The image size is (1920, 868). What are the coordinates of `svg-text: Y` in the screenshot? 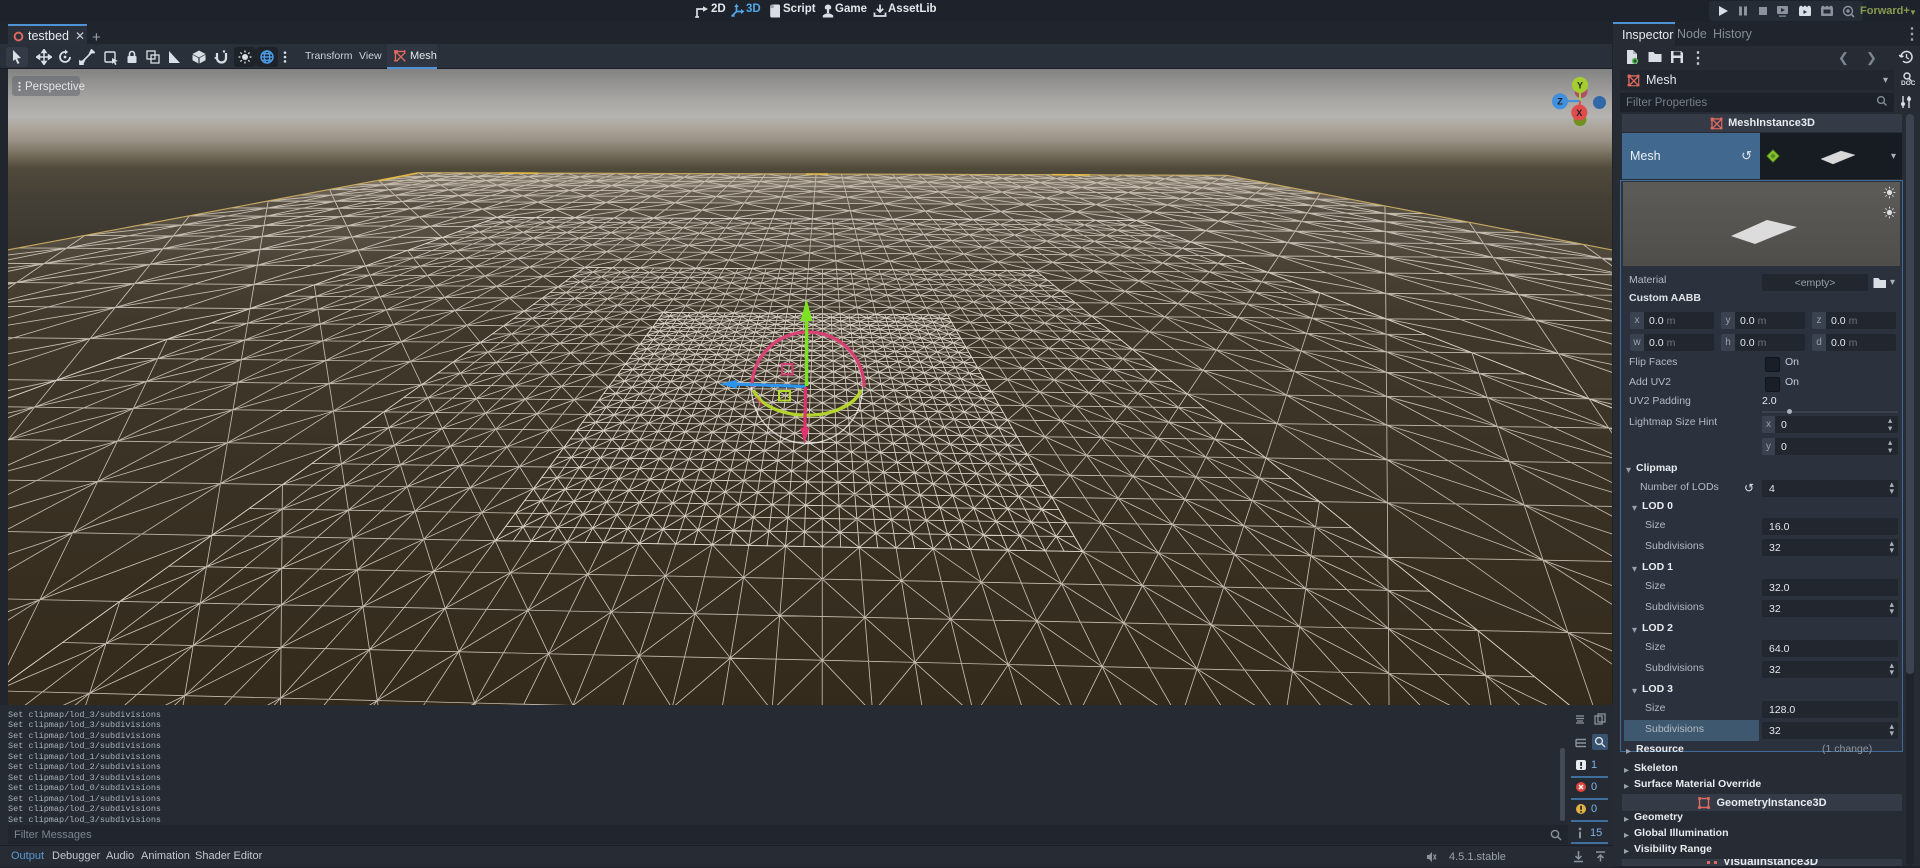 It's located at (1580, 85).